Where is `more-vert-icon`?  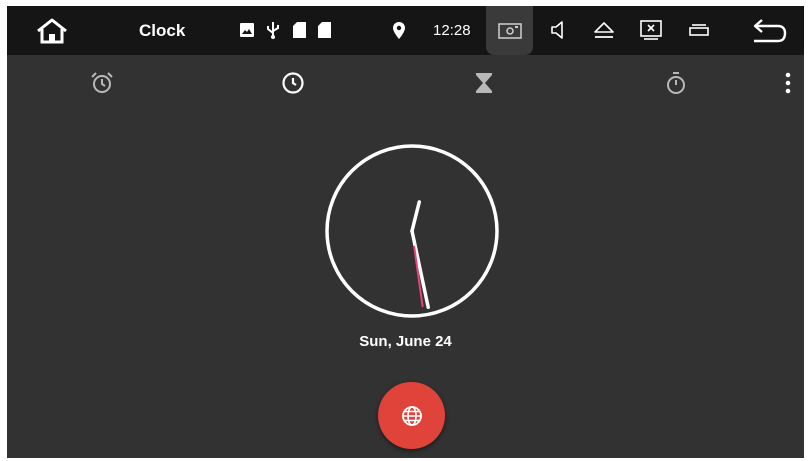 more-vert-icon is located at coordinates (788, 83).